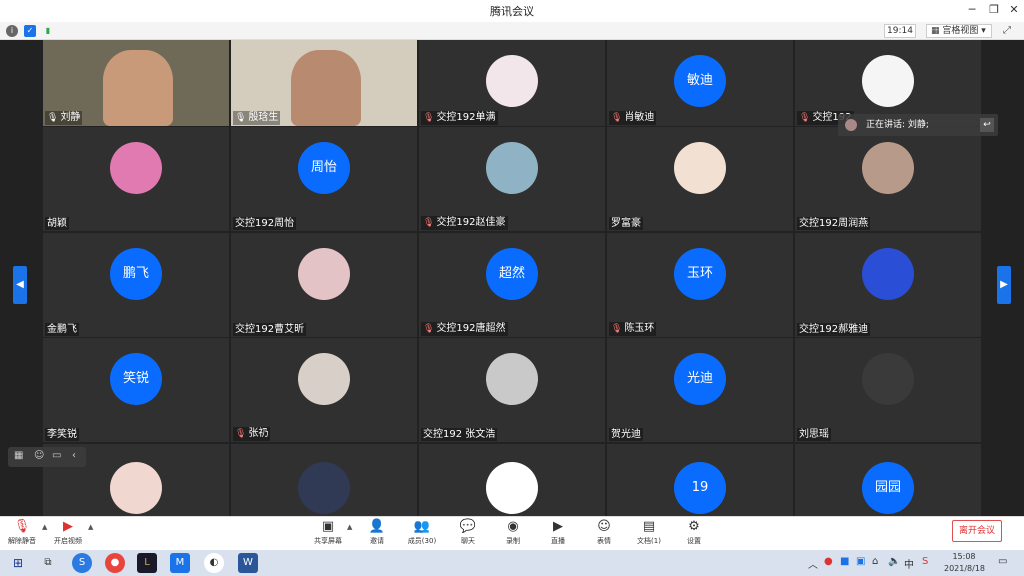  Describe the element at coordinates (844, 561) in the screenshot. I see `tray-shield-icon: ■` at that location.